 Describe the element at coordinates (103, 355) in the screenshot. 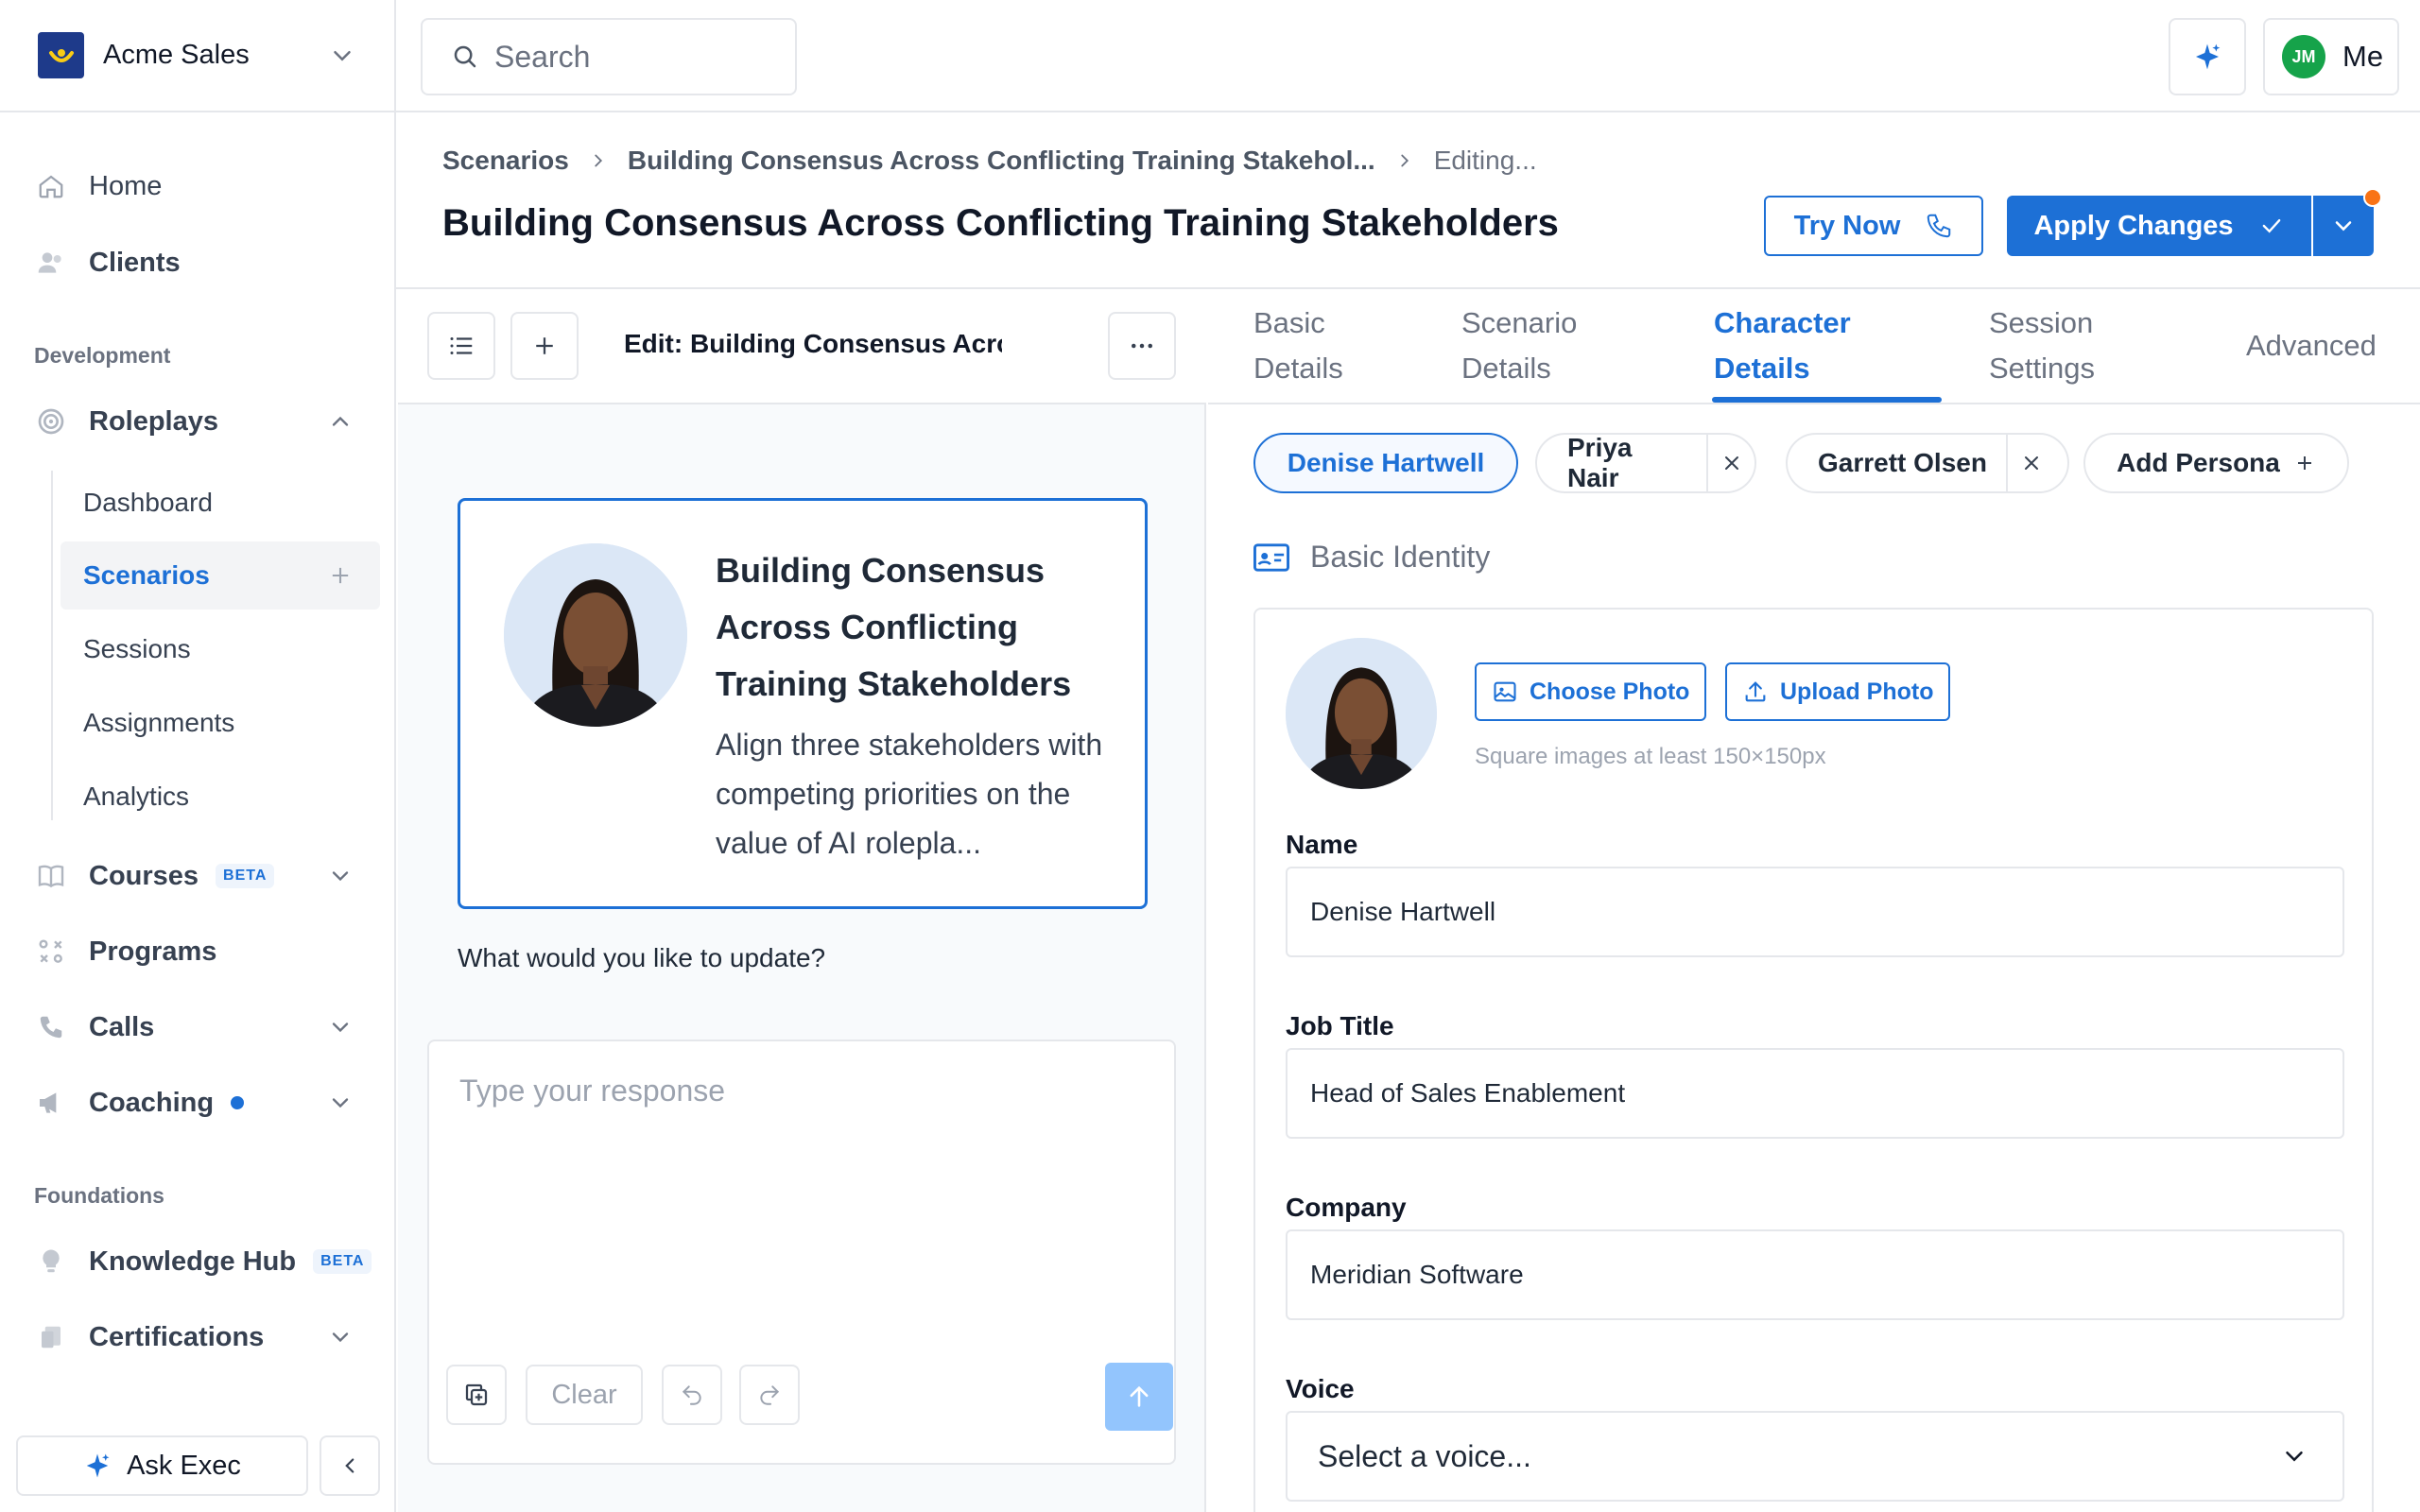

I see `section-label-development: Development` at that location.